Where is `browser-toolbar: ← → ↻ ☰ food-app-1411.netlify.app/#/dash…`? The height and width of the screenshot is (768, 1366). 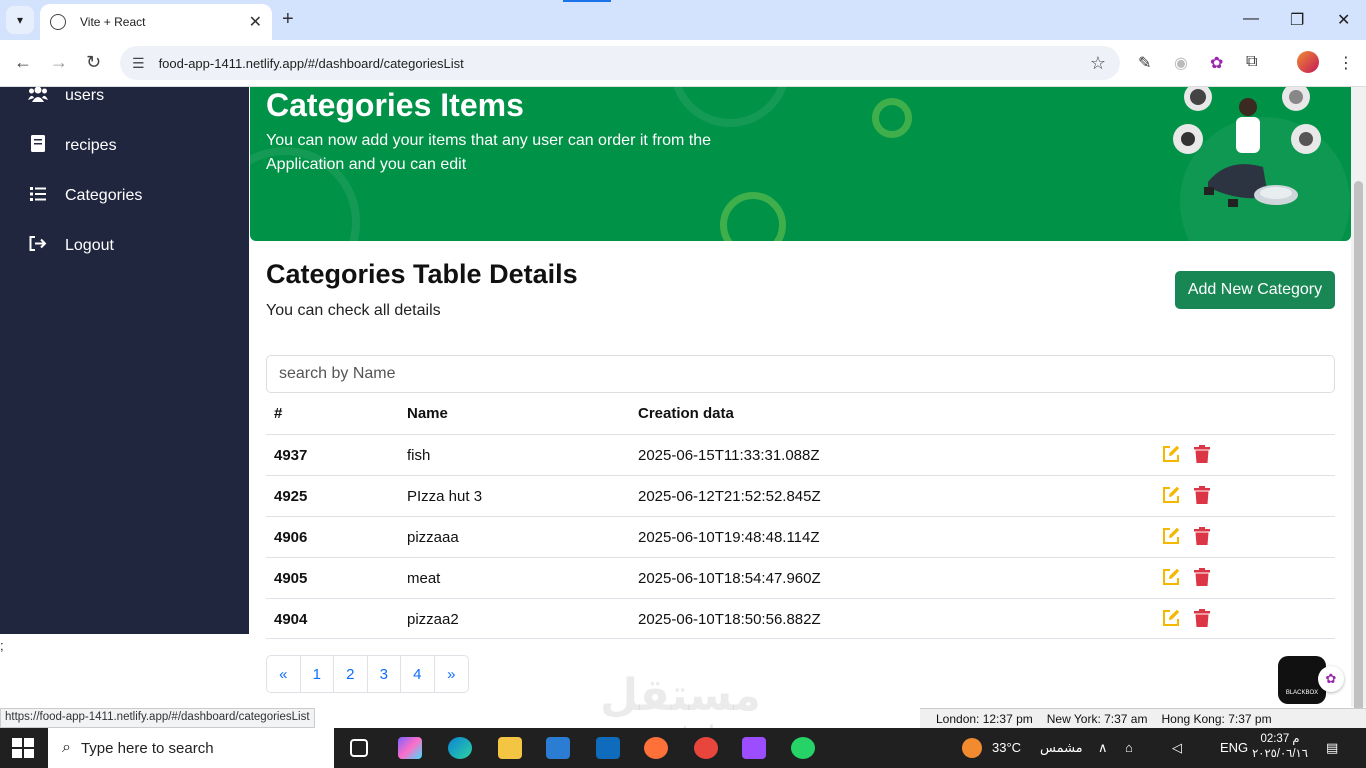 browser-toolbar: ← → ↻ ☰ food-app-1411.netlify.app/#/dash… is located at coordinates (683, 63).